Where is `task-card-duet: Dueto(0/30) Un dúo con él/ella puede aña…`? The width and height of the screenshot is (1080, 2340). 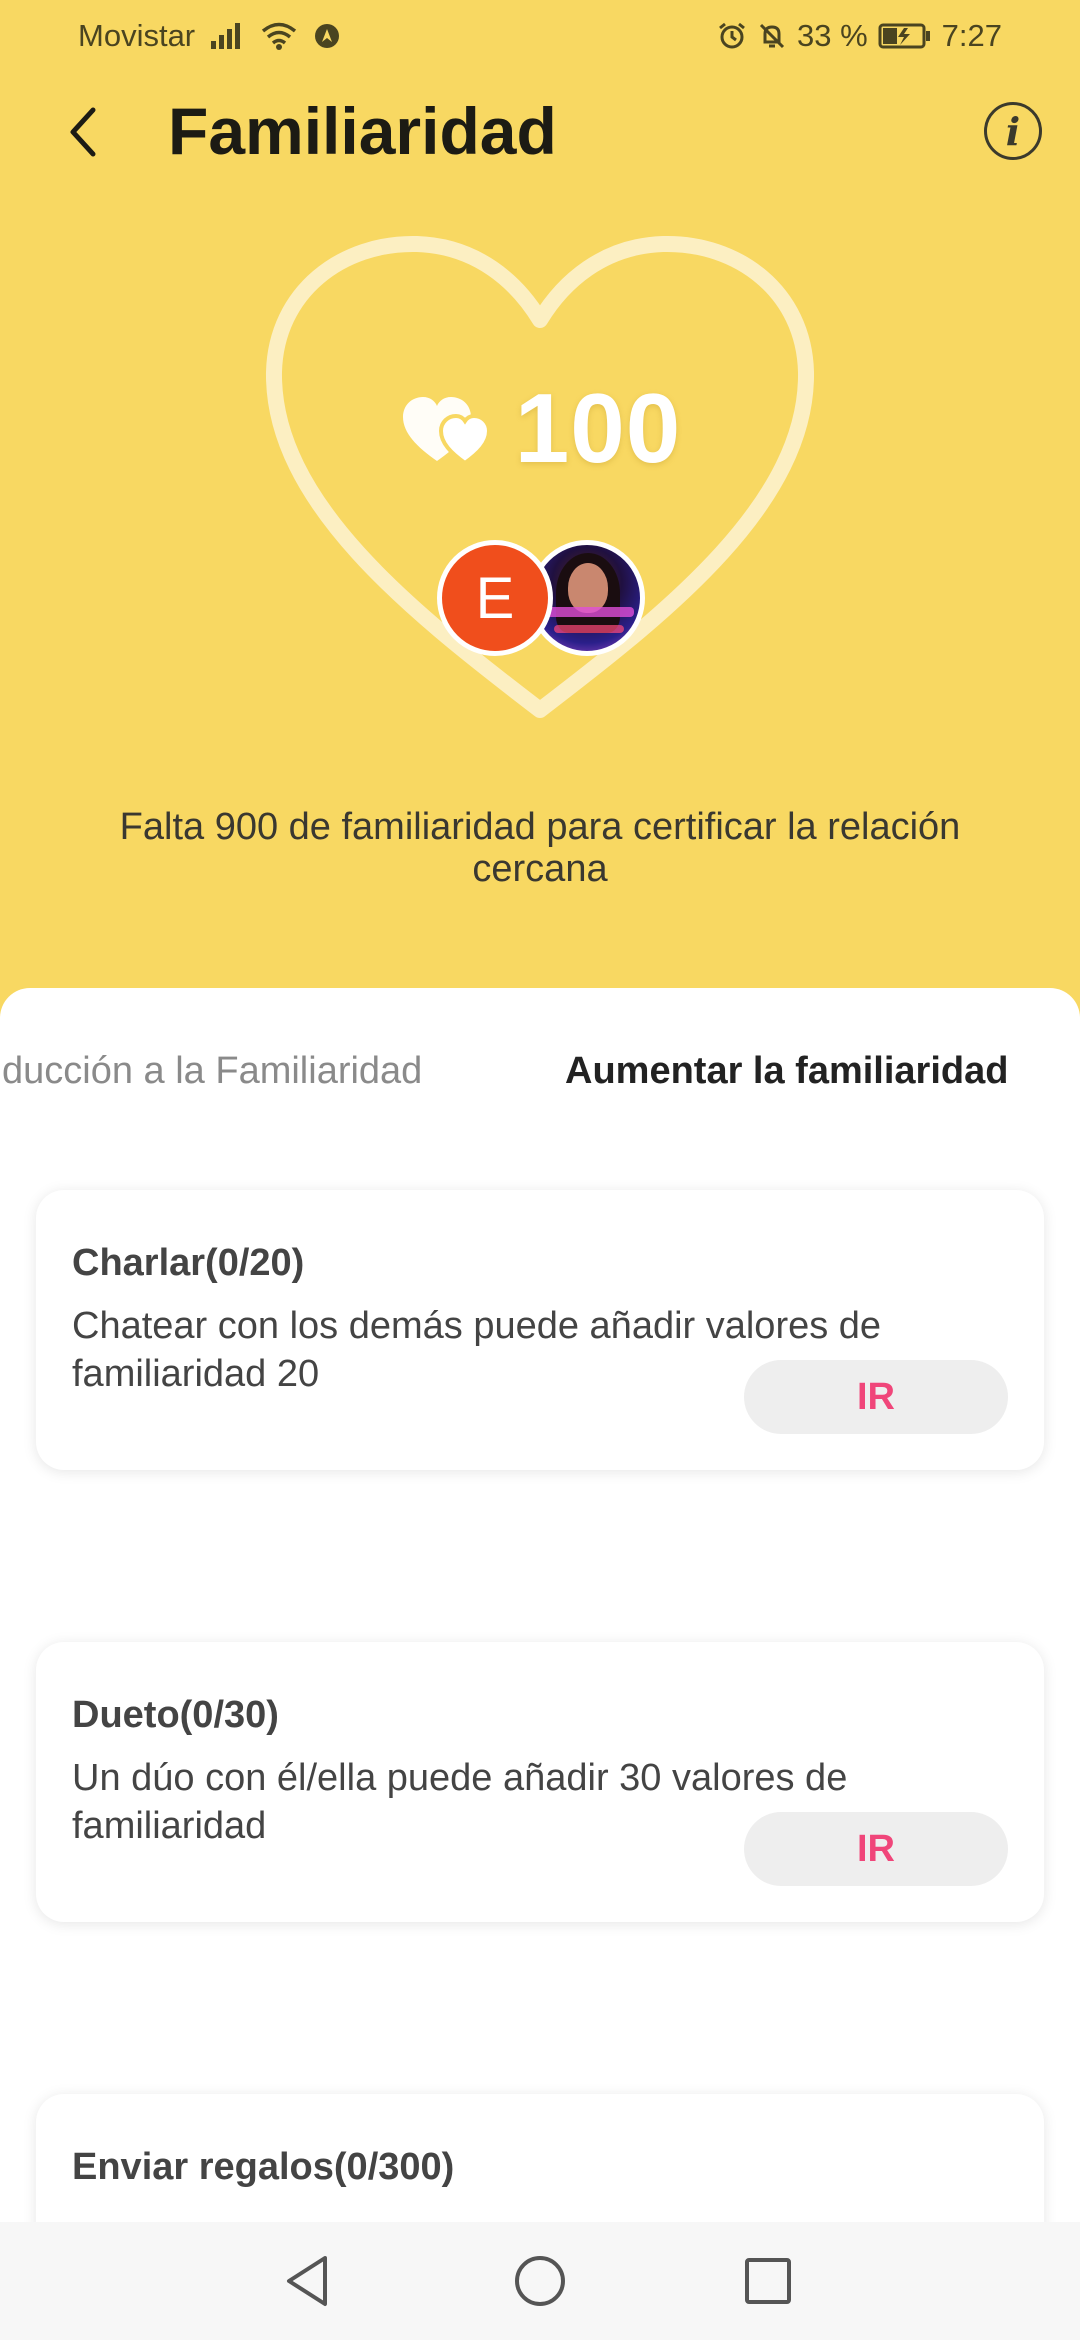 task-card-duet: Dueto(0/30) Un dúo con él/ella puede aña… is located at coordinates (540, 1782).